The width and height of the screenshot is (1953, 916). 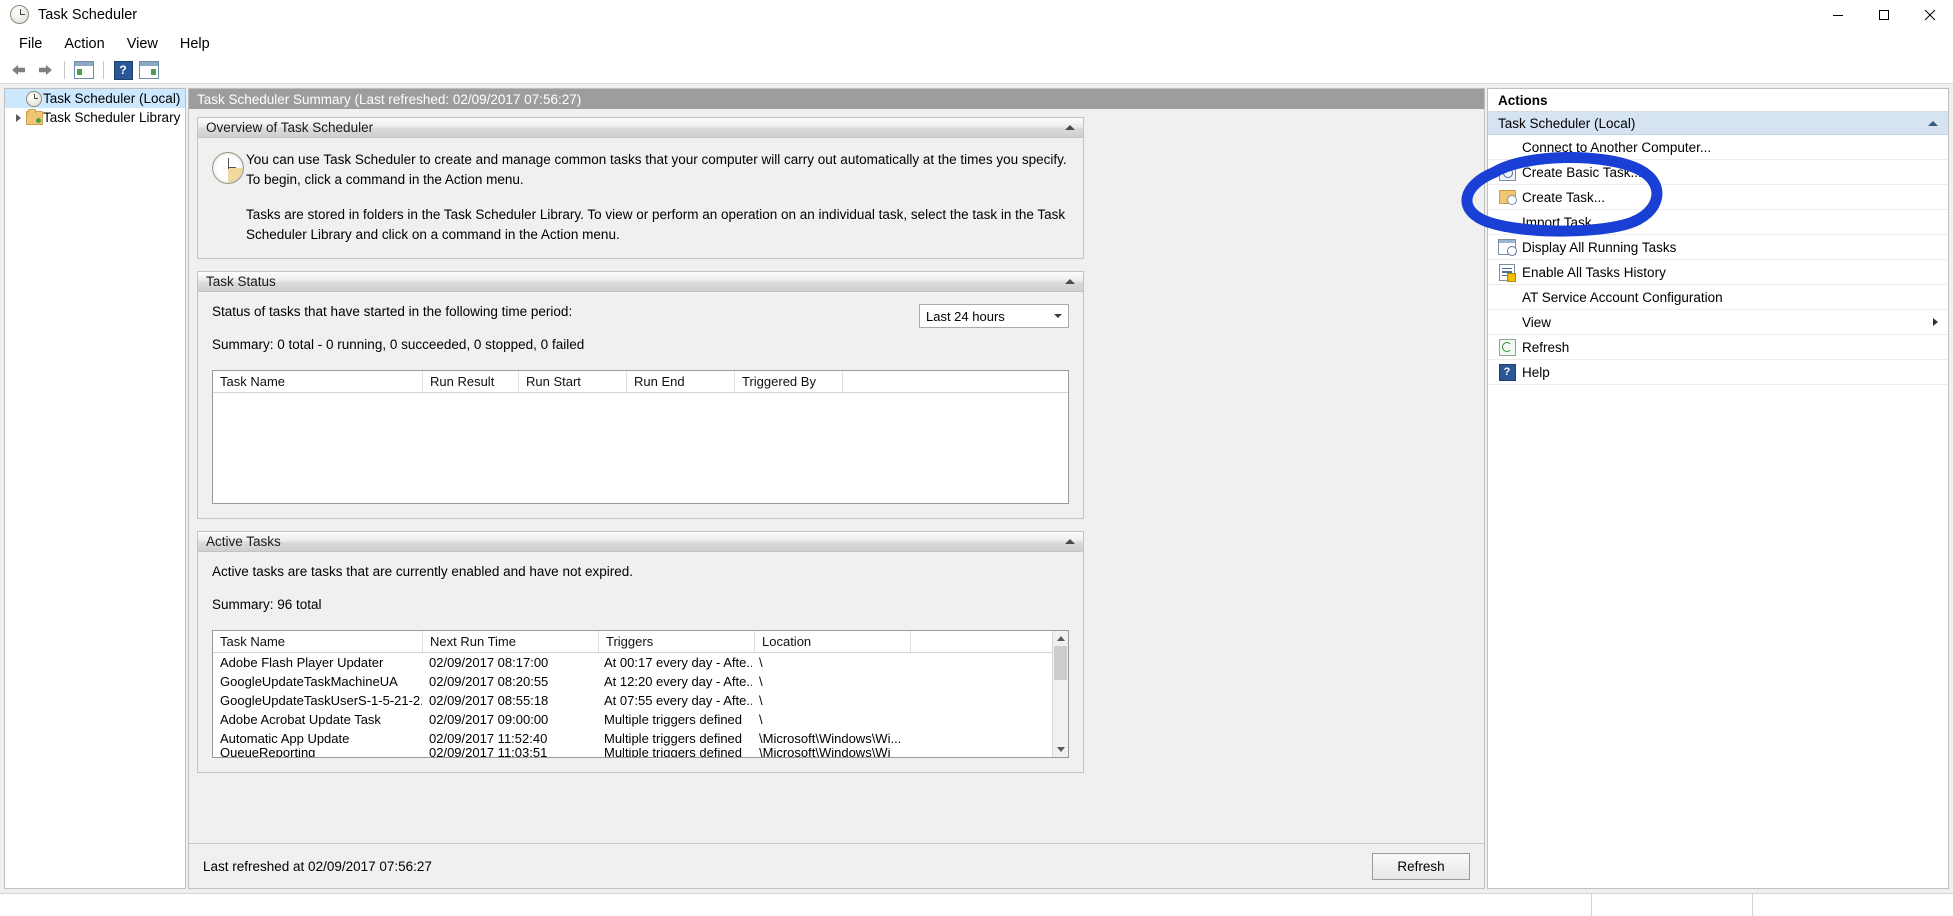 I want to click on action-label: Display All Running Tasks, so click(x=1599, y=247).